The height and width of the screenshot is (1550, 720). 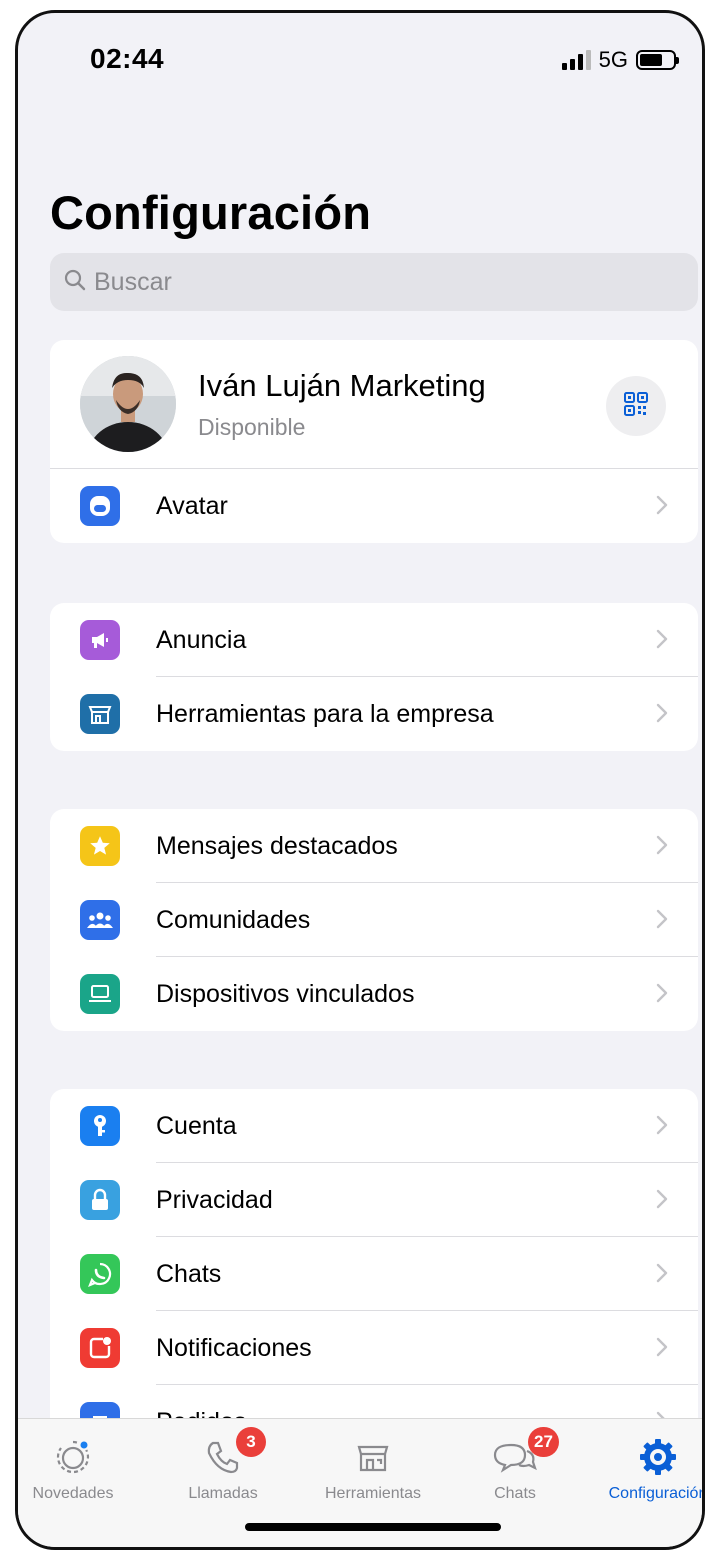 What do you see at coordinates (374, 1126) in the screenshot?
I see `settings-row-cuenta: Cuenta` at bounding box center [374, 1126].